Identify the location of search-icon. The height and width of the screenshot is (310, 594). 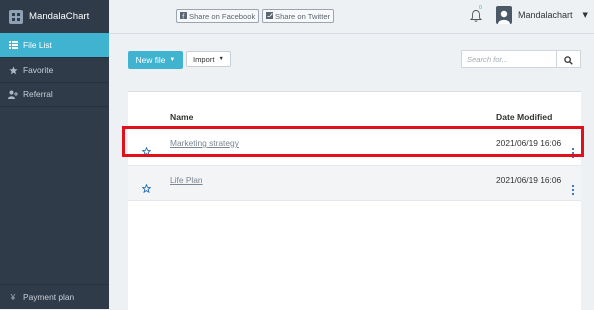
(568, 59).